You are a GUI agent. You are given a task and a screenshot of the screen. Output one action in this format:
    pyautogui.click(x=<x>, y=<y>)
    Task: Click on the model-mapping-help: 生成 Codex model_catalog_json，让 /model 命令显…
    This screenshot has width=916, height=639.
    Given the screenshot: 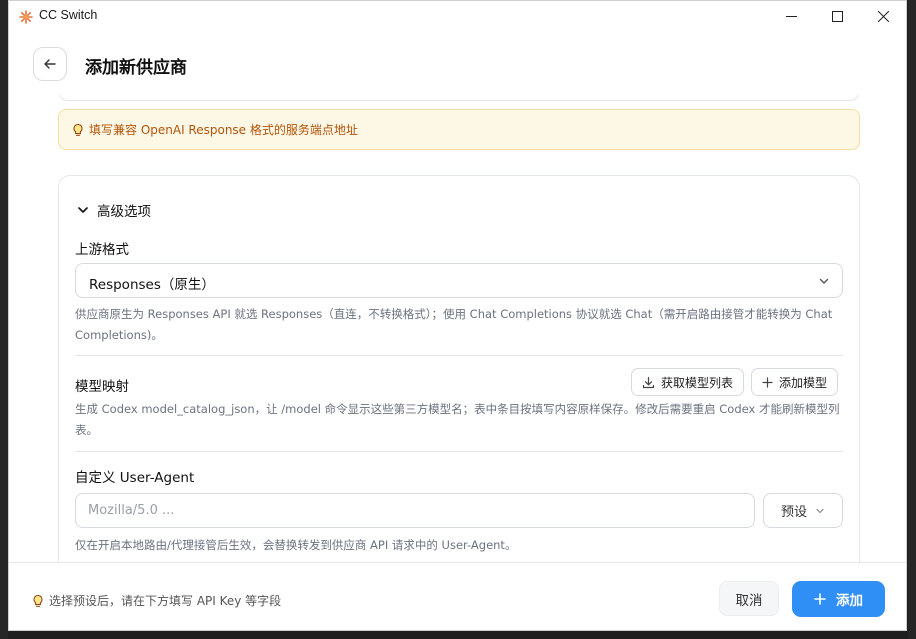 What is the action you would take?
    pyautogui.click(x=457, y=419)
    